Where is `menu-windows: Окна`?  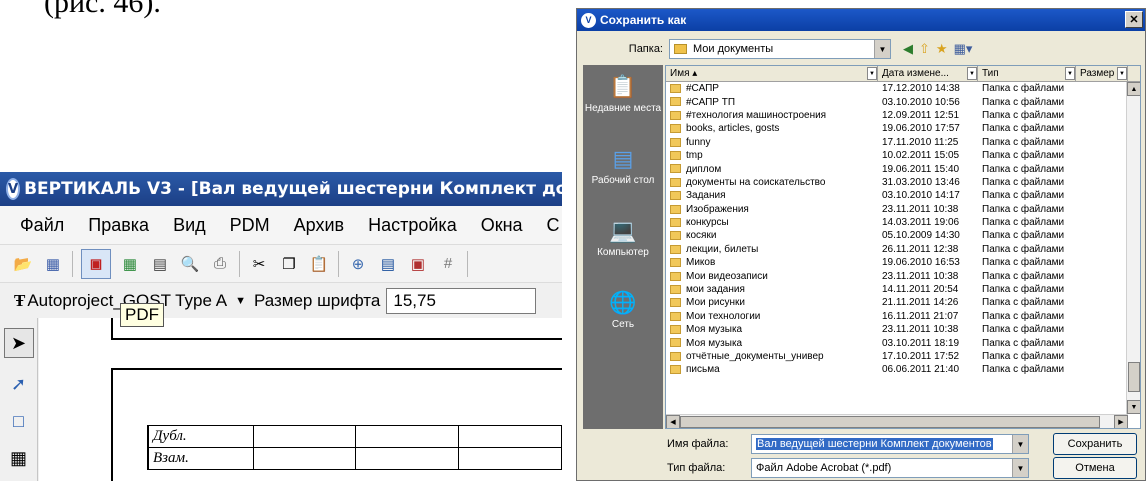
menu-windows: Окна is located at coordinates (502, 225).